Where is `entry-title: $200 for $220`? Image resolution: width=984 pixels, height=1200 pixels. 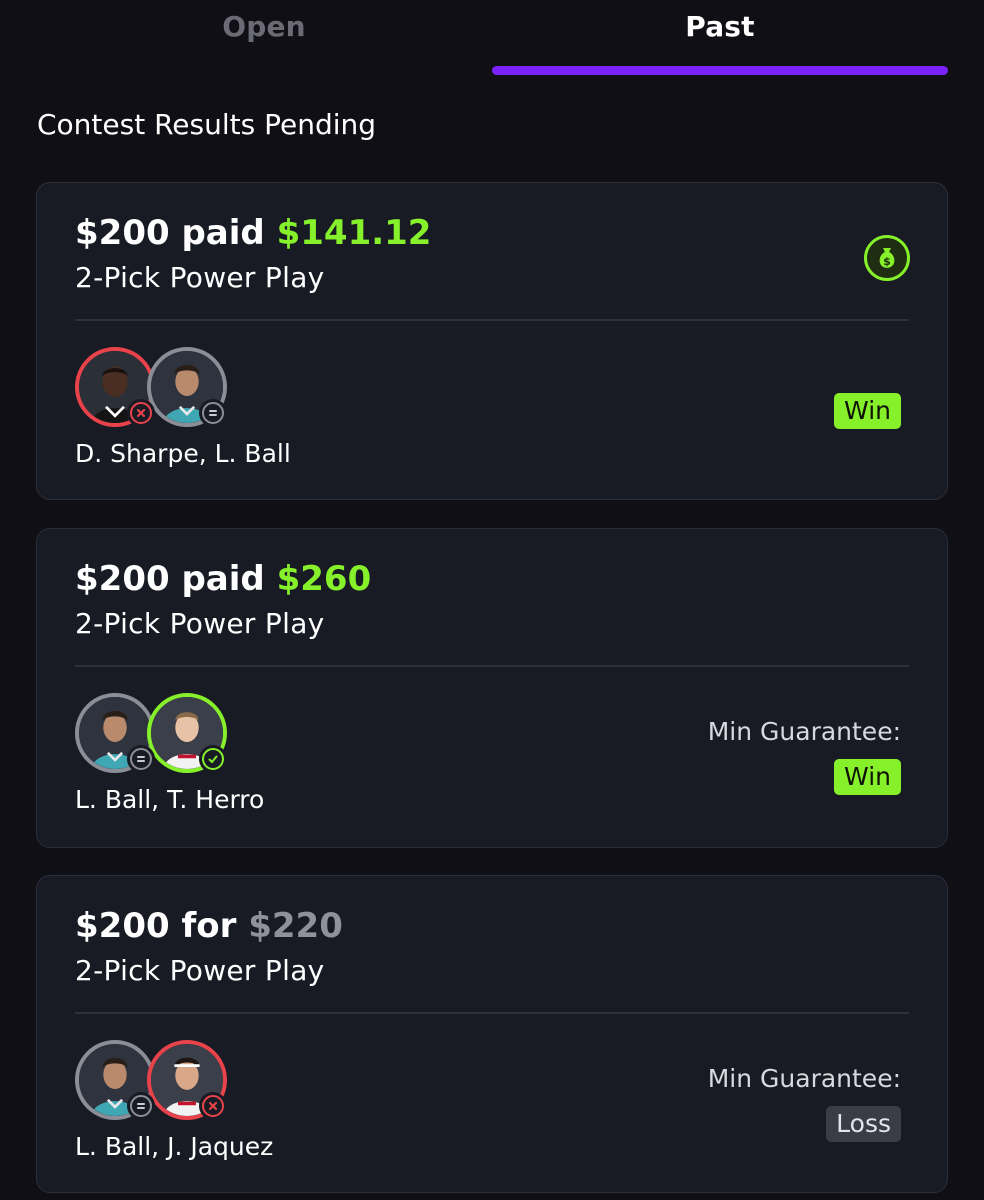 entry-title: $200 for $220 is located at coordinates (209, 926).